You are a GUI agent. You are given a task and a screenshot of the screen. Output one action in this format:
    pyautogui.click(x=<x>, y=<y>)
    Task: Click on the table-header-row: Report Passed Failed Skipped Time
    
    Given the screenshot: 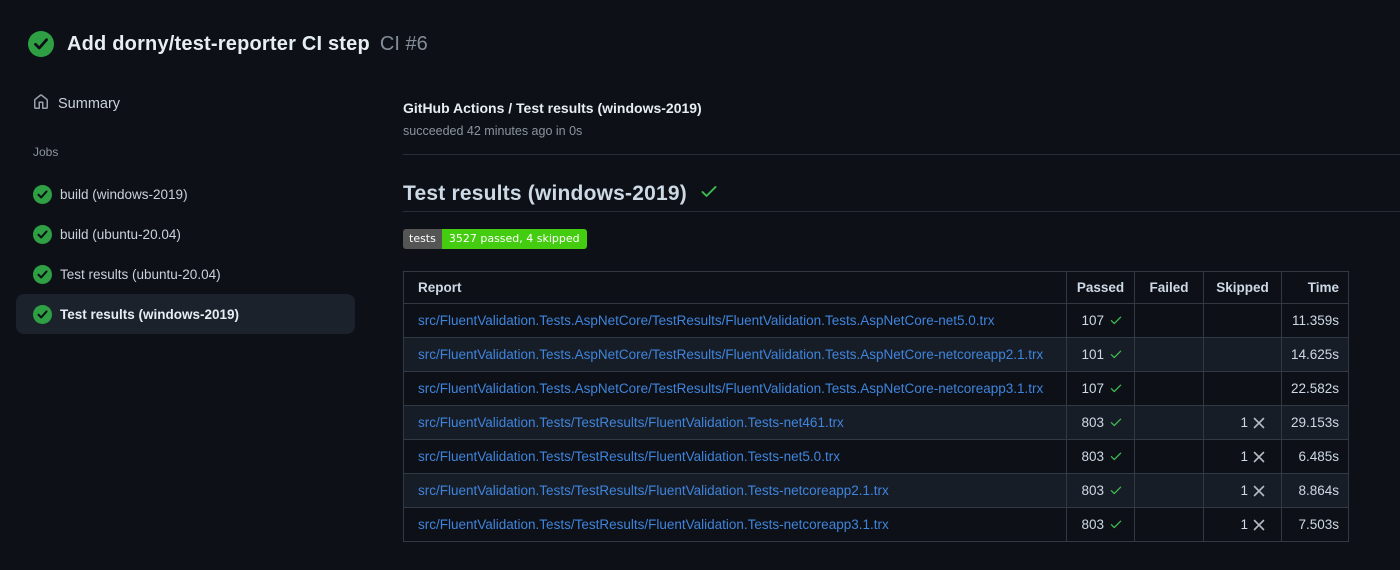 What is the action you would take?
    pyautogui.click(x=876, y=287)
    